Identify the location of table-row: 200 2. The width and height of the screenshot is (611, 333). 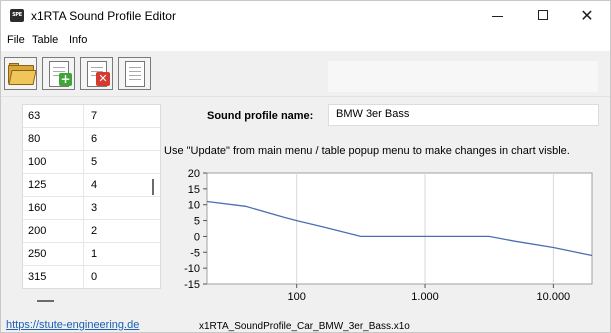
(91, 231).